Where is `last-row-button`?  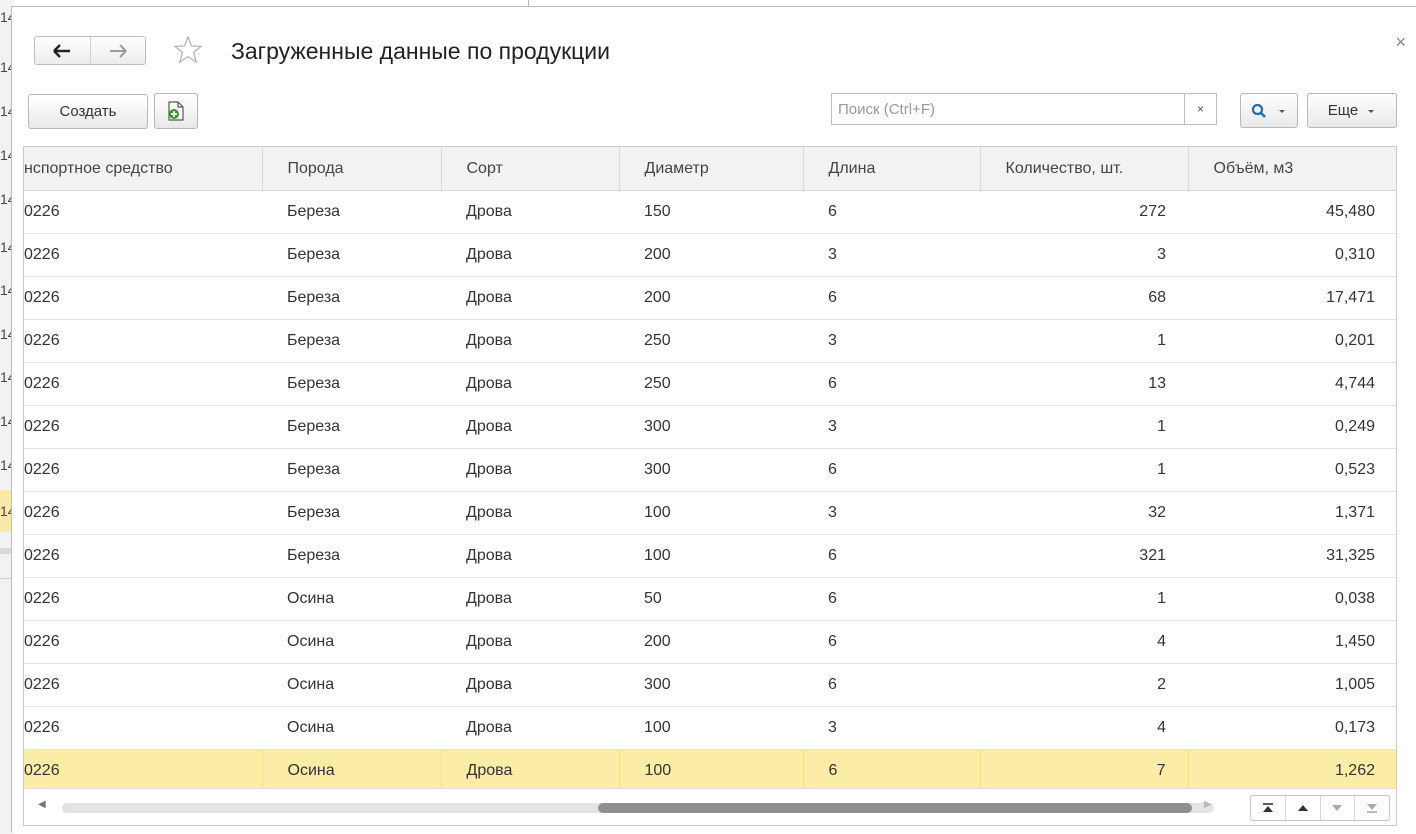
last-row-button is located at coordinates (1371, 808).